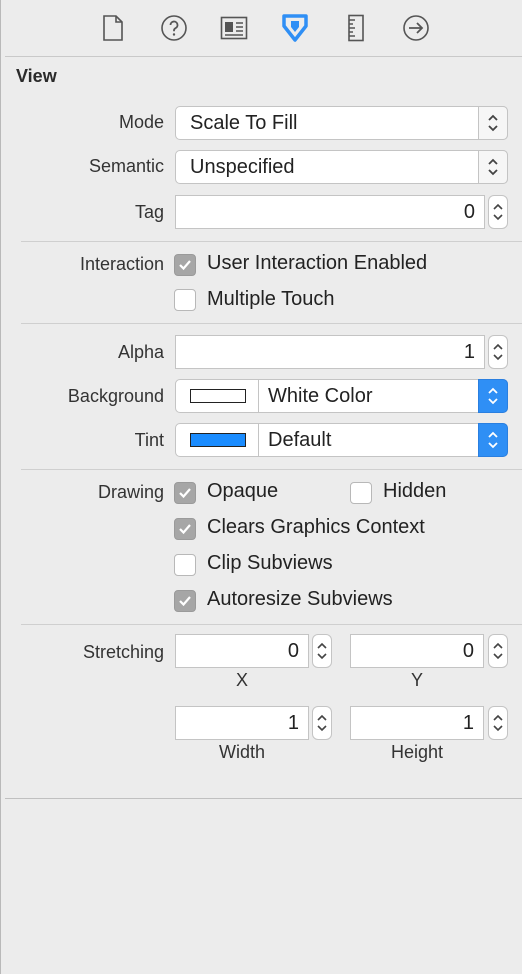  I want to click on stretching-x-field: 0, so click(242, 651).